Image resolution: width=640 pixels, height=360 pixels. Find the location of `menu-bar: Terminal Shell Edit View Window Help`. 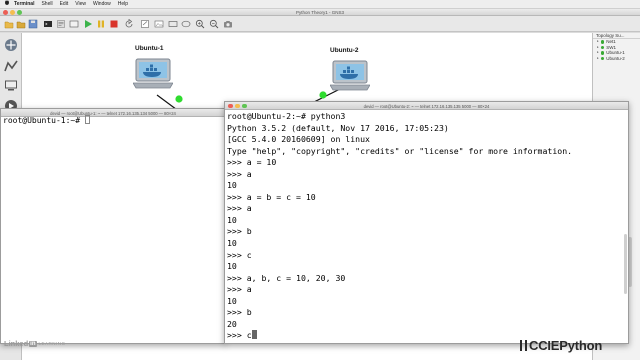

menu-bar: Terminal Shell Edit View Window Help is located at coordinates (320, 4).